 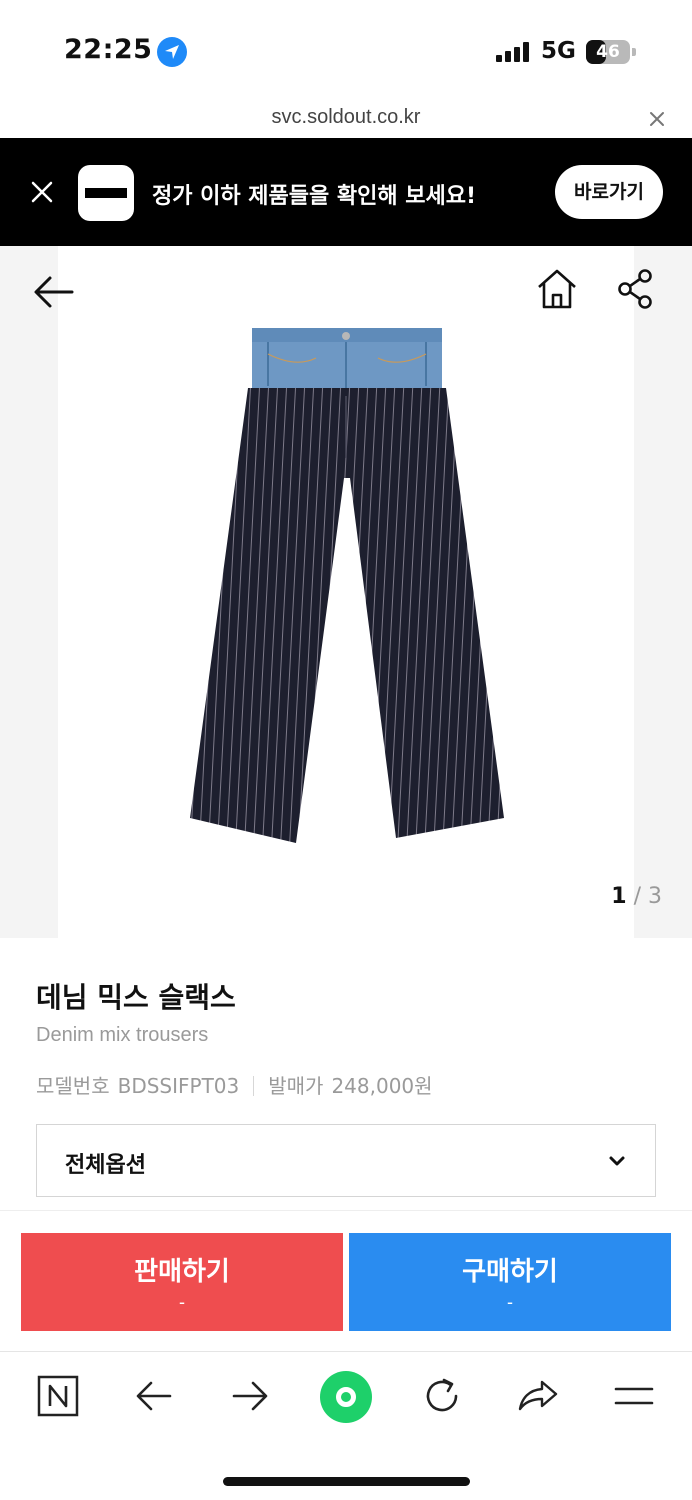 I want to click on product-subtitle: Denim mix trousers, so click(x=122, y=1035).